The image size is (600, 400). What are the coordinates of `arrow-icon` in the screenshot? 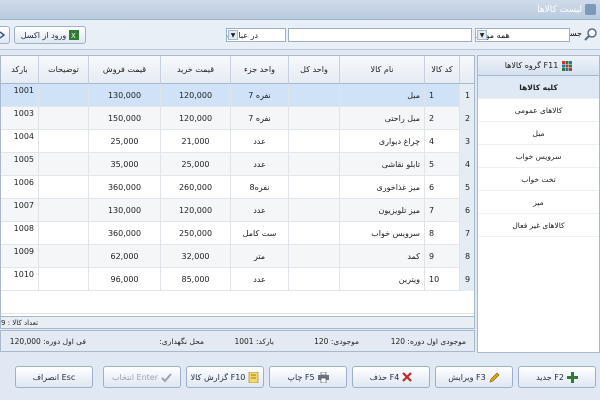 It's located at (3, 35).